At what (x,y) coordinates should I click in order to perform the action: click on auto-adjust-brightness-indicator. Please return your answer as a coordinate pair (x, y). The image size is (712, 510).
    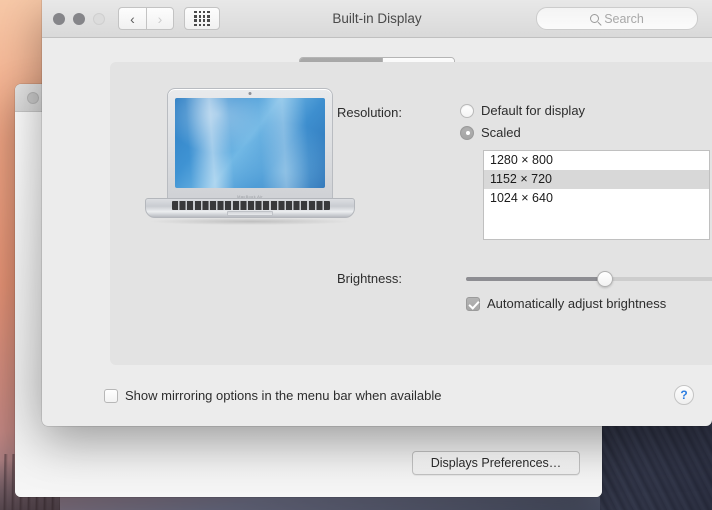
    Looking at the image, I should click on (473, 303).